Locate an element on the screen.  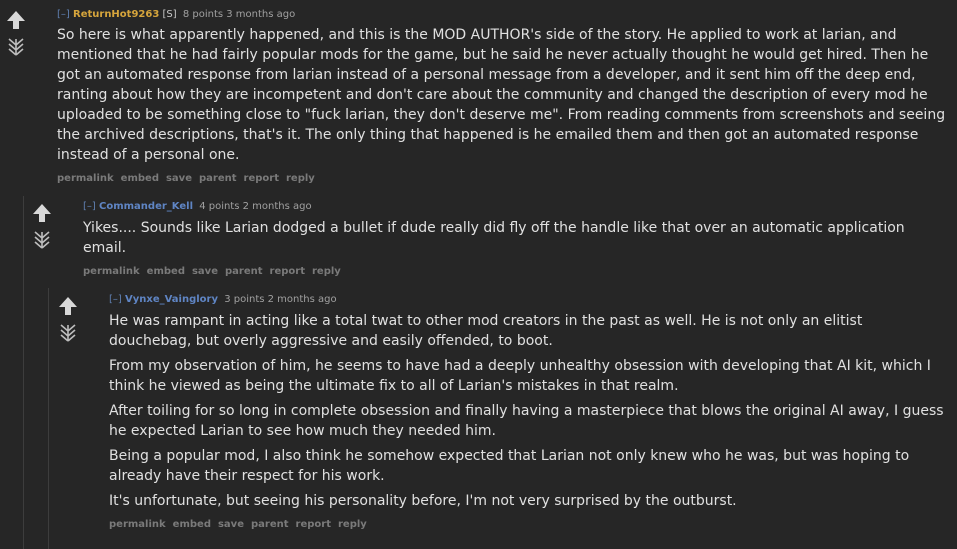
comment-tagline: [–] Commander_Kell 4 points 2 months ago is located at coordinates (515, 207).